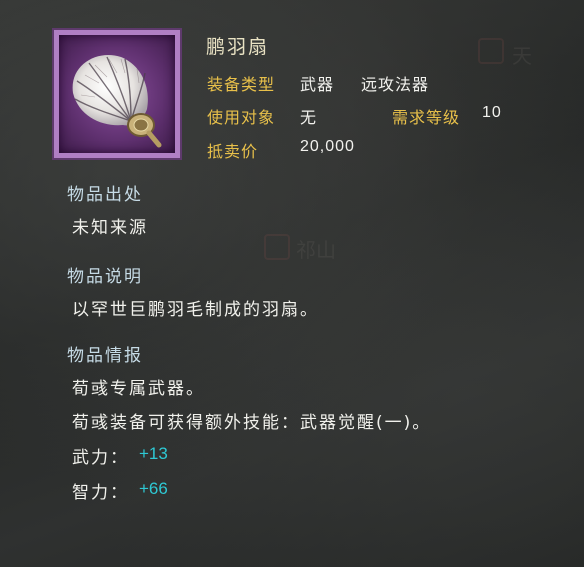 The width and height of the screenshot is (584, 567). I want to click on feather-fan-icon, so click(117, 101).